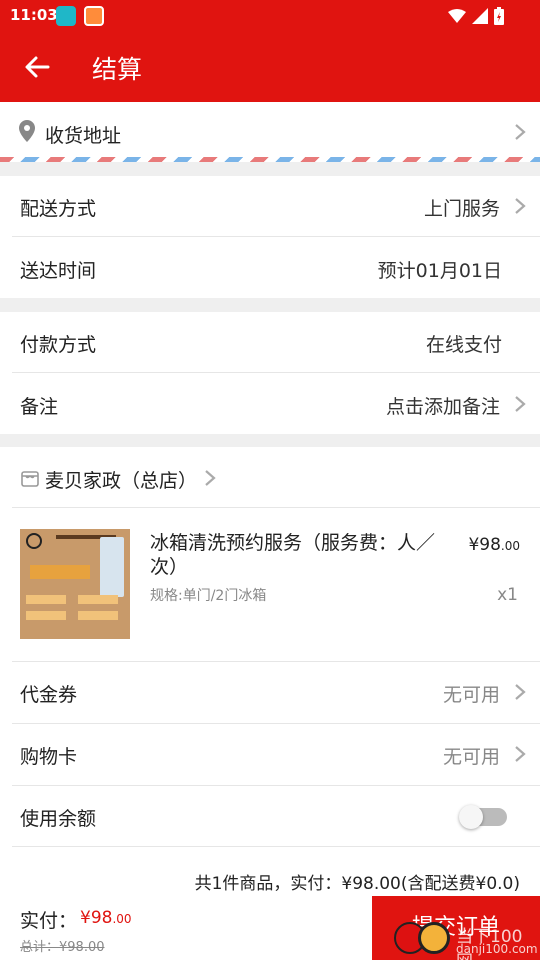 Image resolution: width=540 pixels, height=960 pixels. I want to click on remark-row: 备注 点击添加备注, so click(270, 404).